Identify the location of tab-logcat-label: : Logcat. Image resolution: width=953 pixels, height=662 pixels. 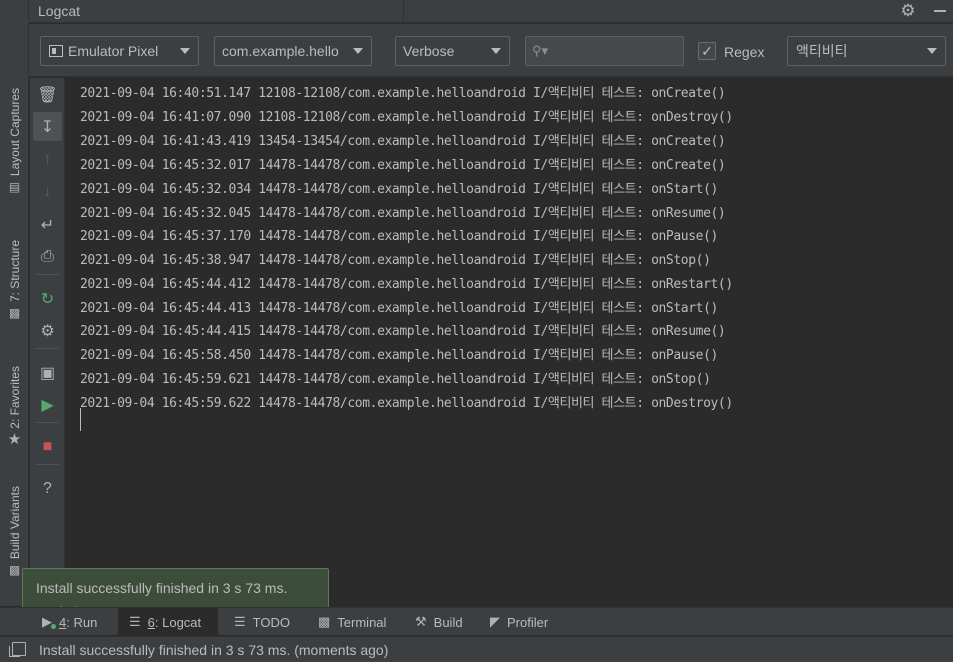
(178, 622).